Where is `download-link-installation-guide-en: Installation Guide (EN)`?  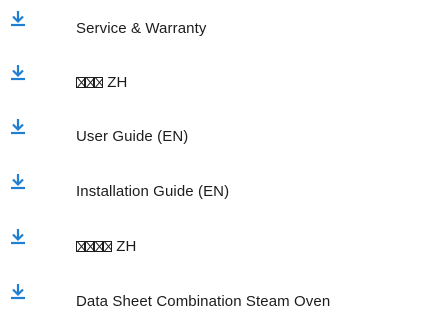
download-link-installation-guide-en: Installation Guide (EN) is located at coordinates (213, 193).